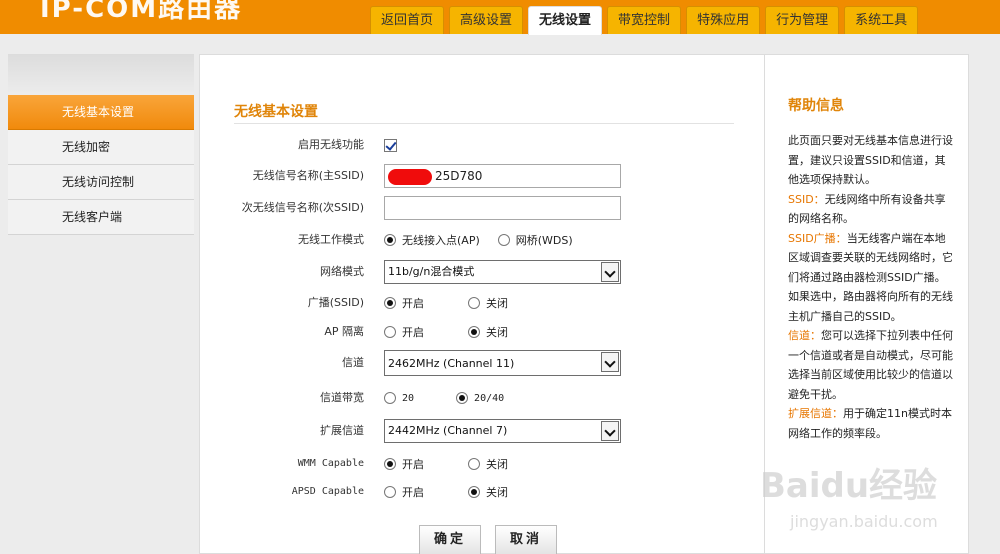 This screenshot has width=1000, height=554. I want to click on radio-wmm-off, so click(474, 464).